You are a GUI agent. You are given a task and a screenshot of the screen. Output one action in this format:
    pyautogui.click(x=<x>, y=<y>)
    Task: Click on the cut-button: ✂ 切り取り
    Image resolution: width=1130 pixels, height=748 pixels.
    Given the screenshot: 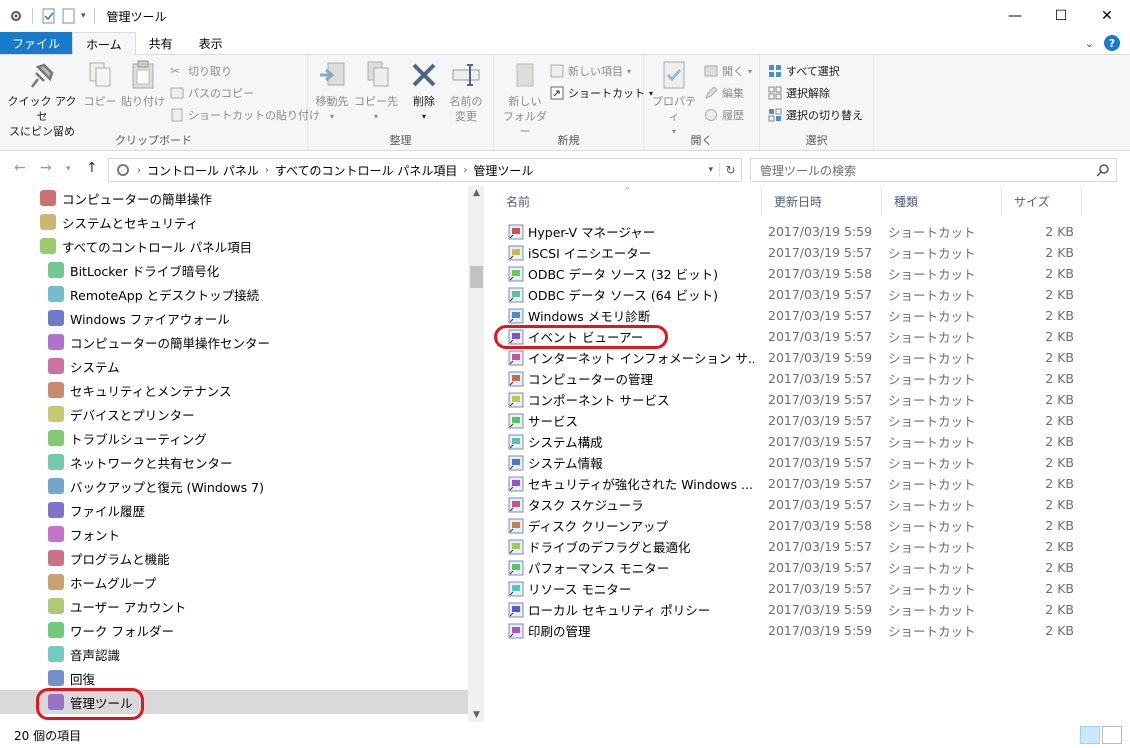 What is the action you would take?
    pyautogui.click(x=201, y=71)
    